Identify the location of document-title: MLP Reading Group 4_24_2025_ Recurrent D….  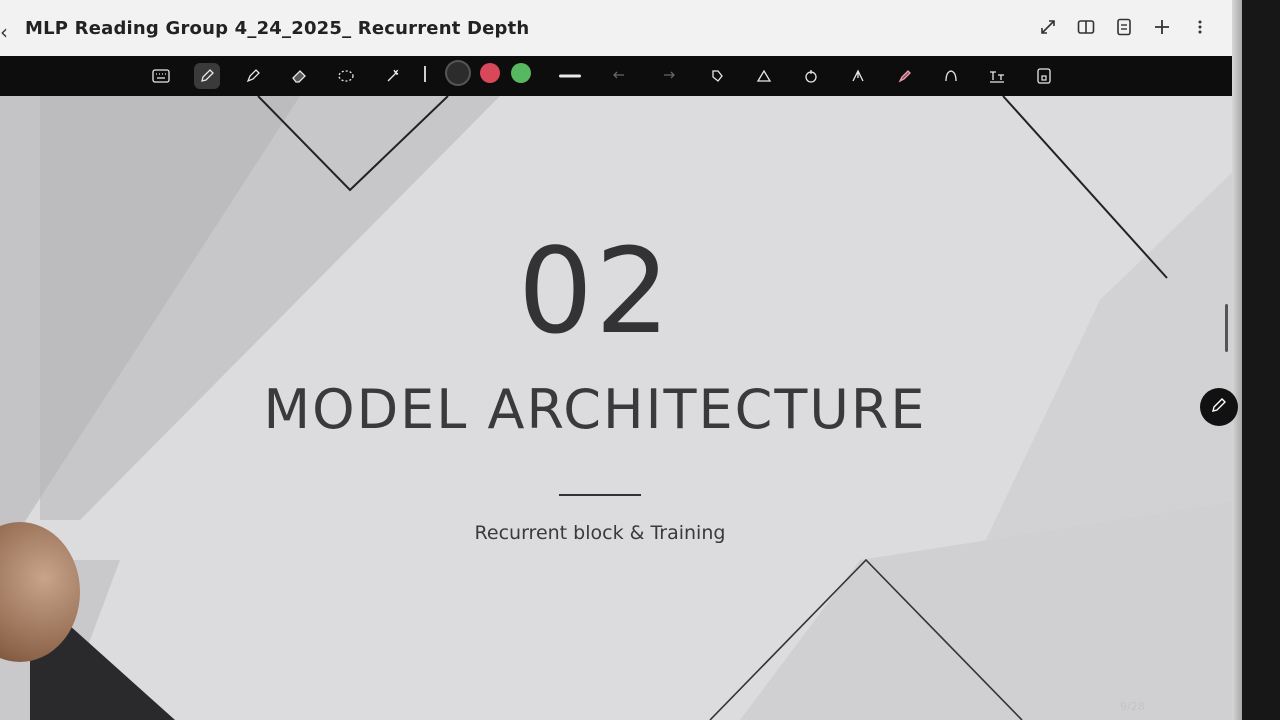
(277, 28).